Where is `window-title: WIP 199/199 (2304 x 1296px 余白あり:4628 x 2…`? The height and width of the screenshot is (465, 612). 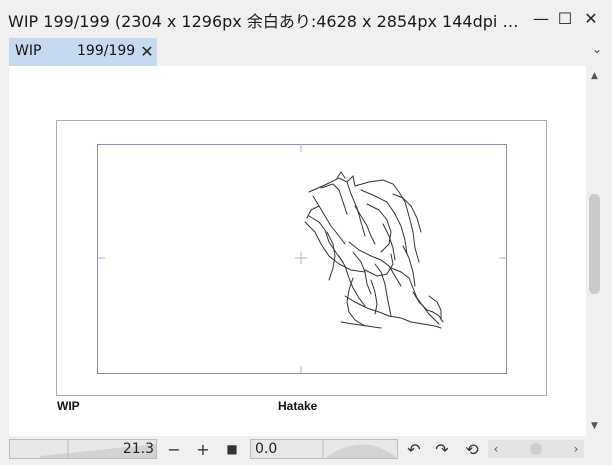 window-title: WIP 199/199 (2304 x 1296px 余白あり:4628 x 2… is located at coordinates (264, 21).